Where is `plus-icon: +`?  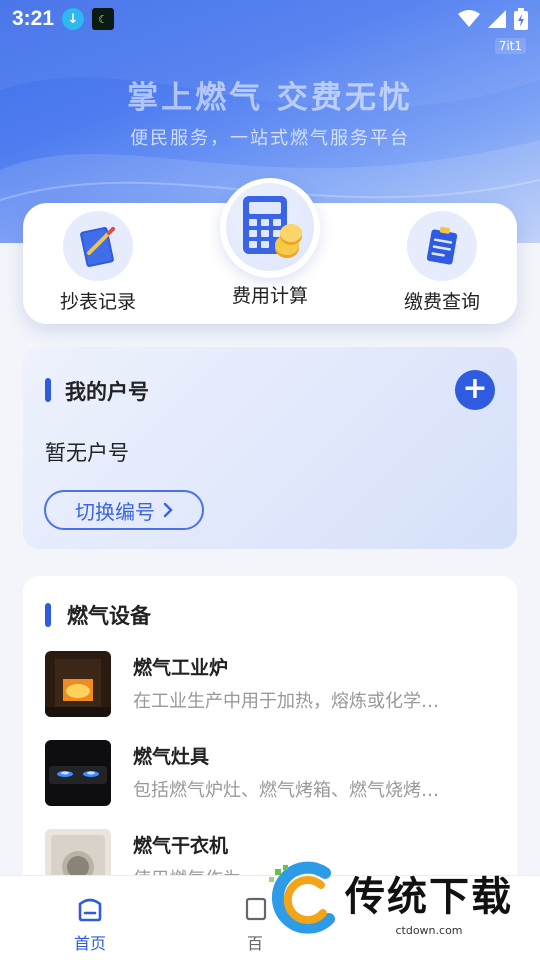 plus-icon: + is located at coordinates (475, 388).